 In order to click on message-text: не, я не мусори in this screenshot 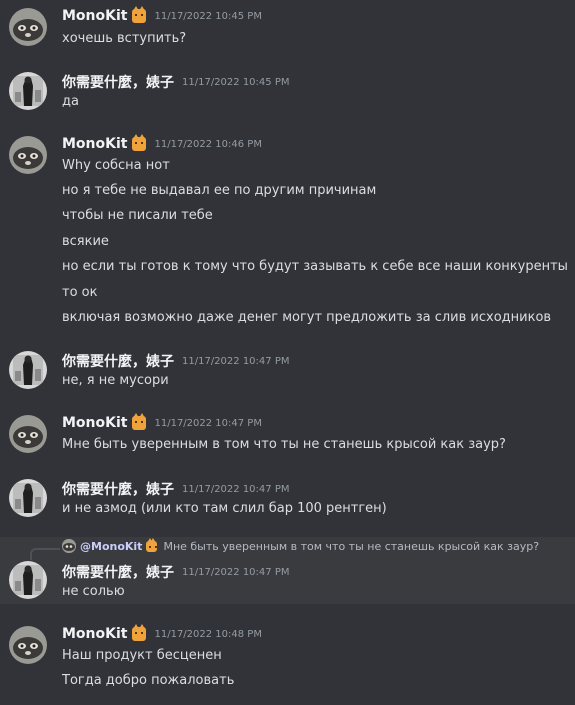, I will do `click(115, 380)`.